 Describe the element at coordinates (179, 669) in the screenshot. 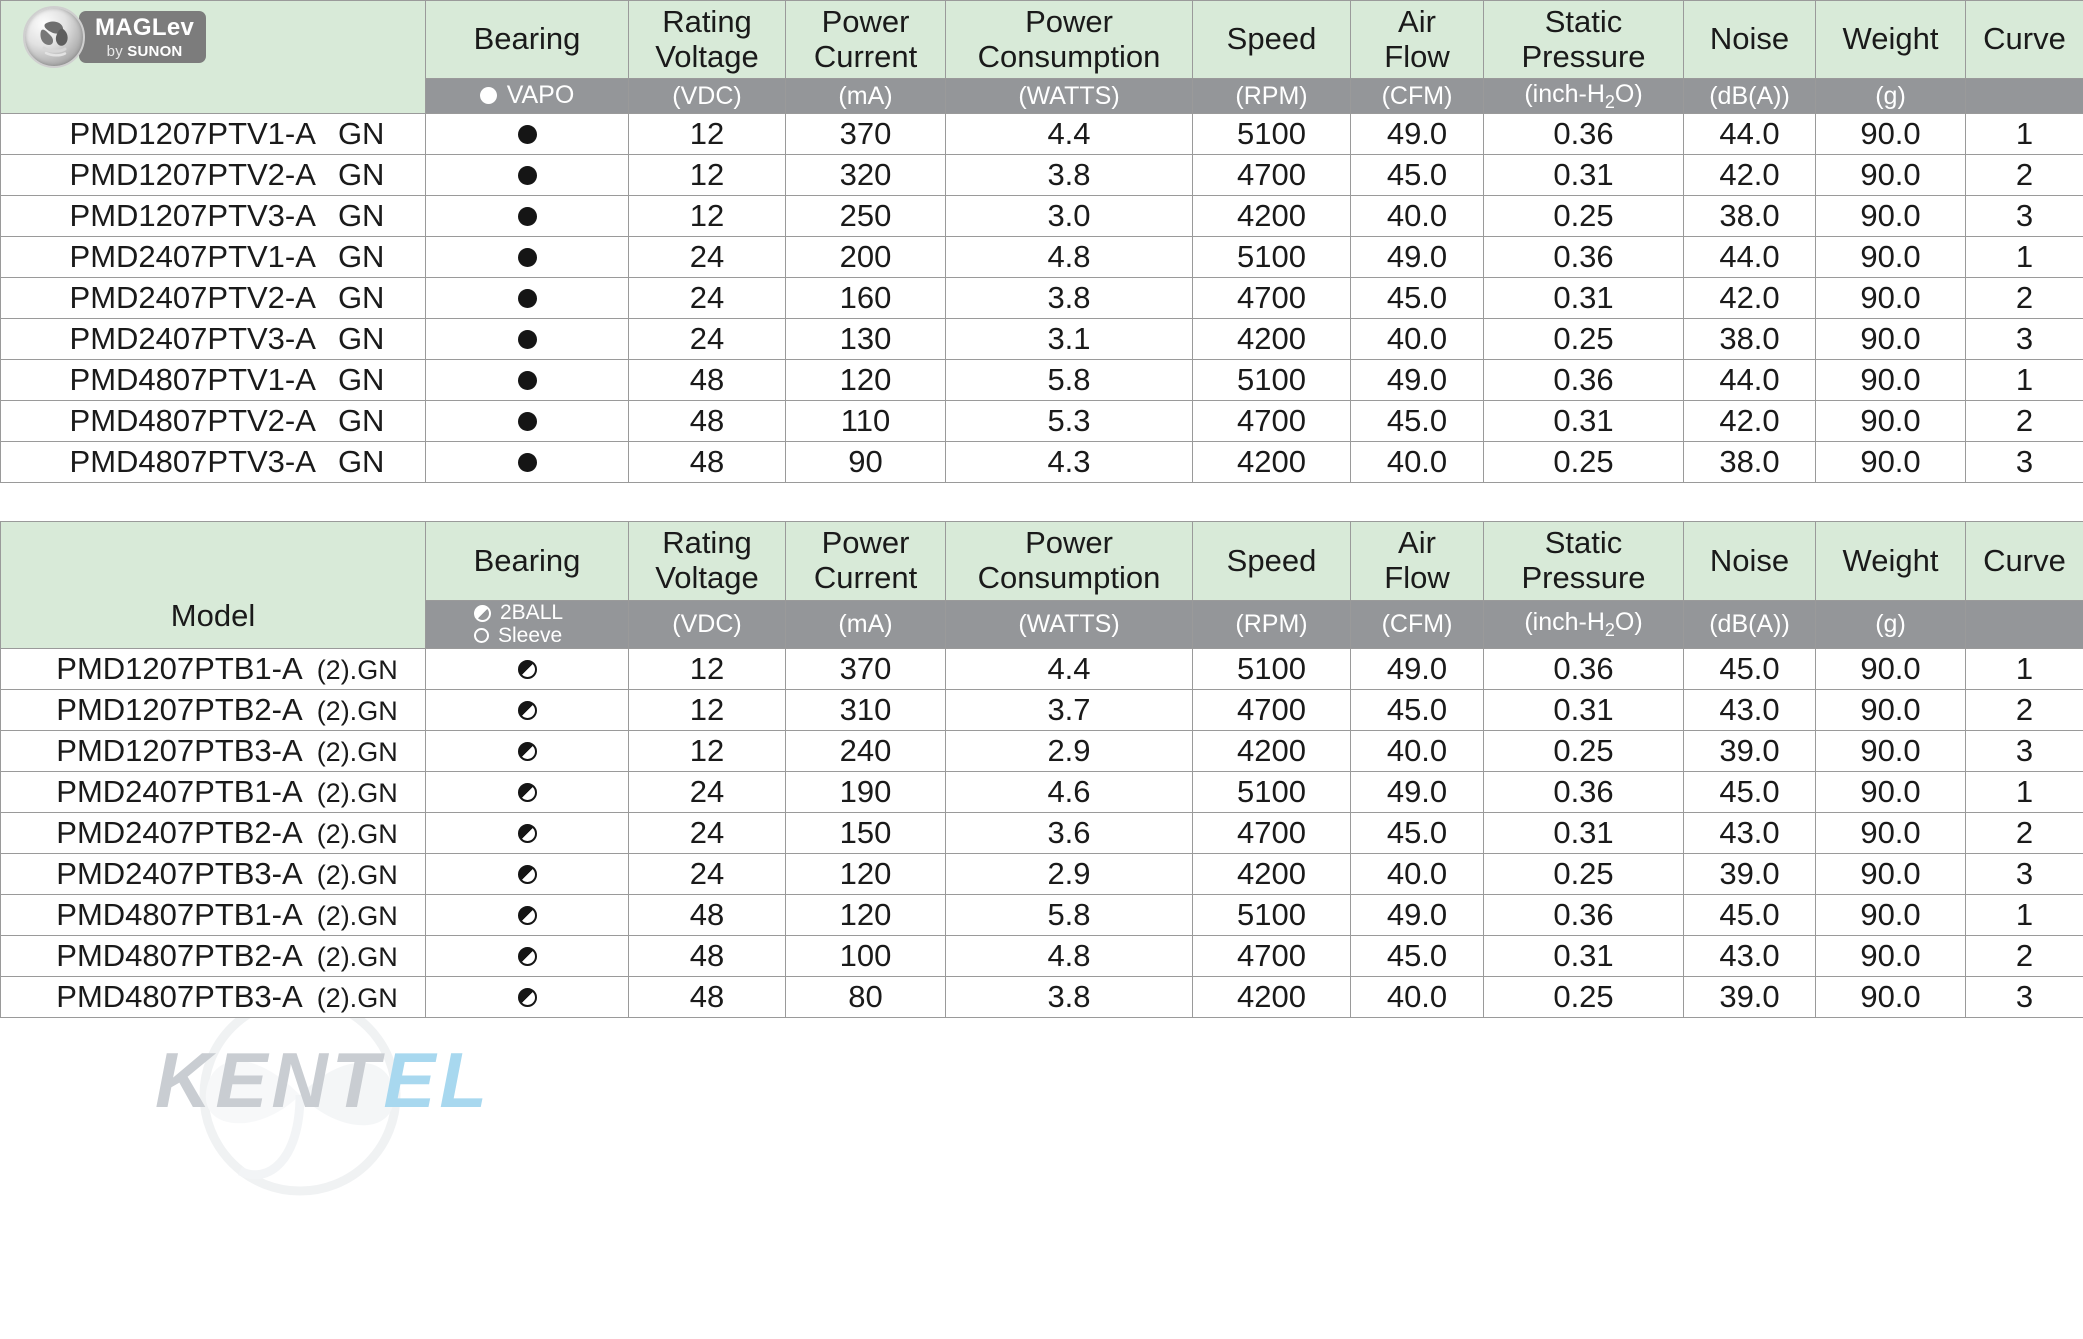

I see `model-name: PMD1207PTB1-A` at that location.